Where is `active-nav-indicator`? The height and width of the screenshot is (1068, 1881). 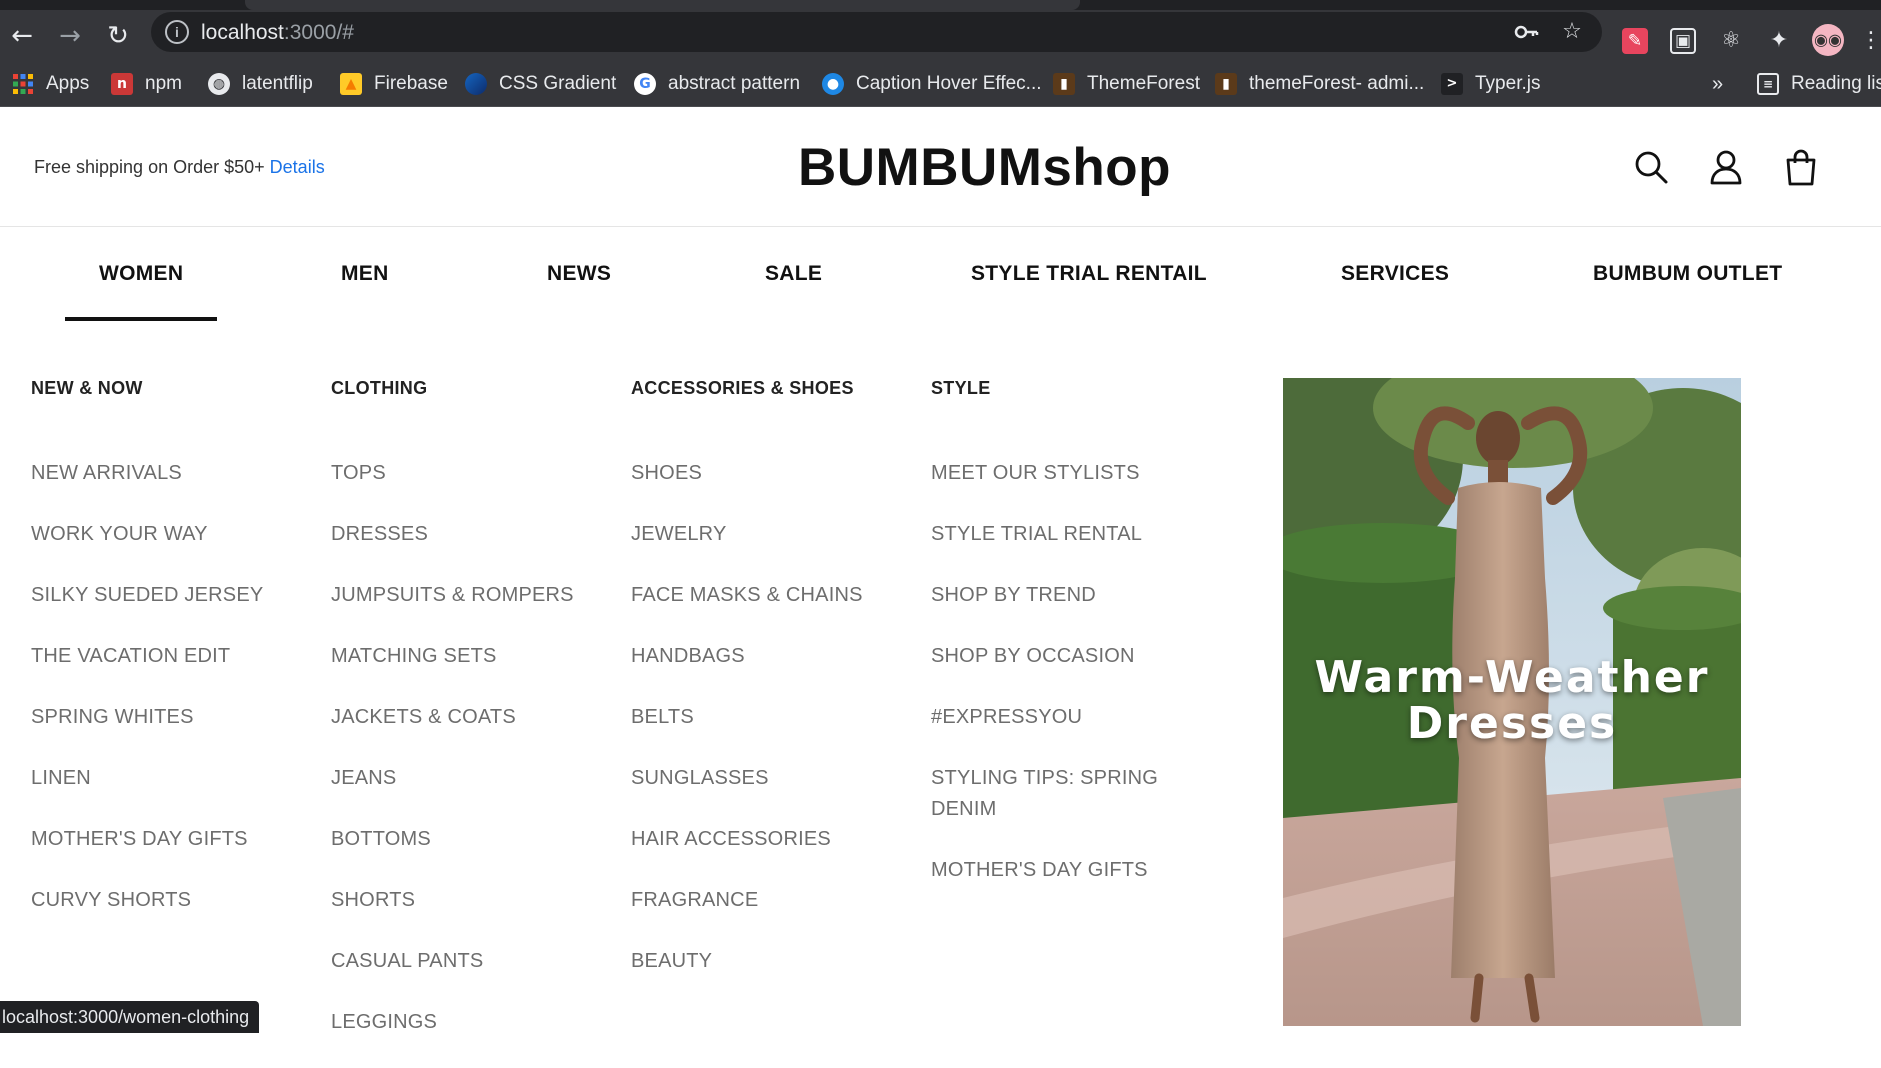
active-nav-indicator is located at coordinates (141, 319).